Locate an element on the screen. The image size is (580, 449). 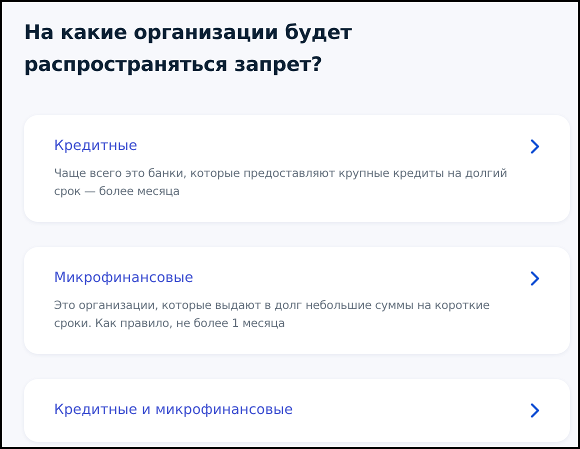
option-card: Кредитные и микрофинансовые is located at coordinates (297, 410).